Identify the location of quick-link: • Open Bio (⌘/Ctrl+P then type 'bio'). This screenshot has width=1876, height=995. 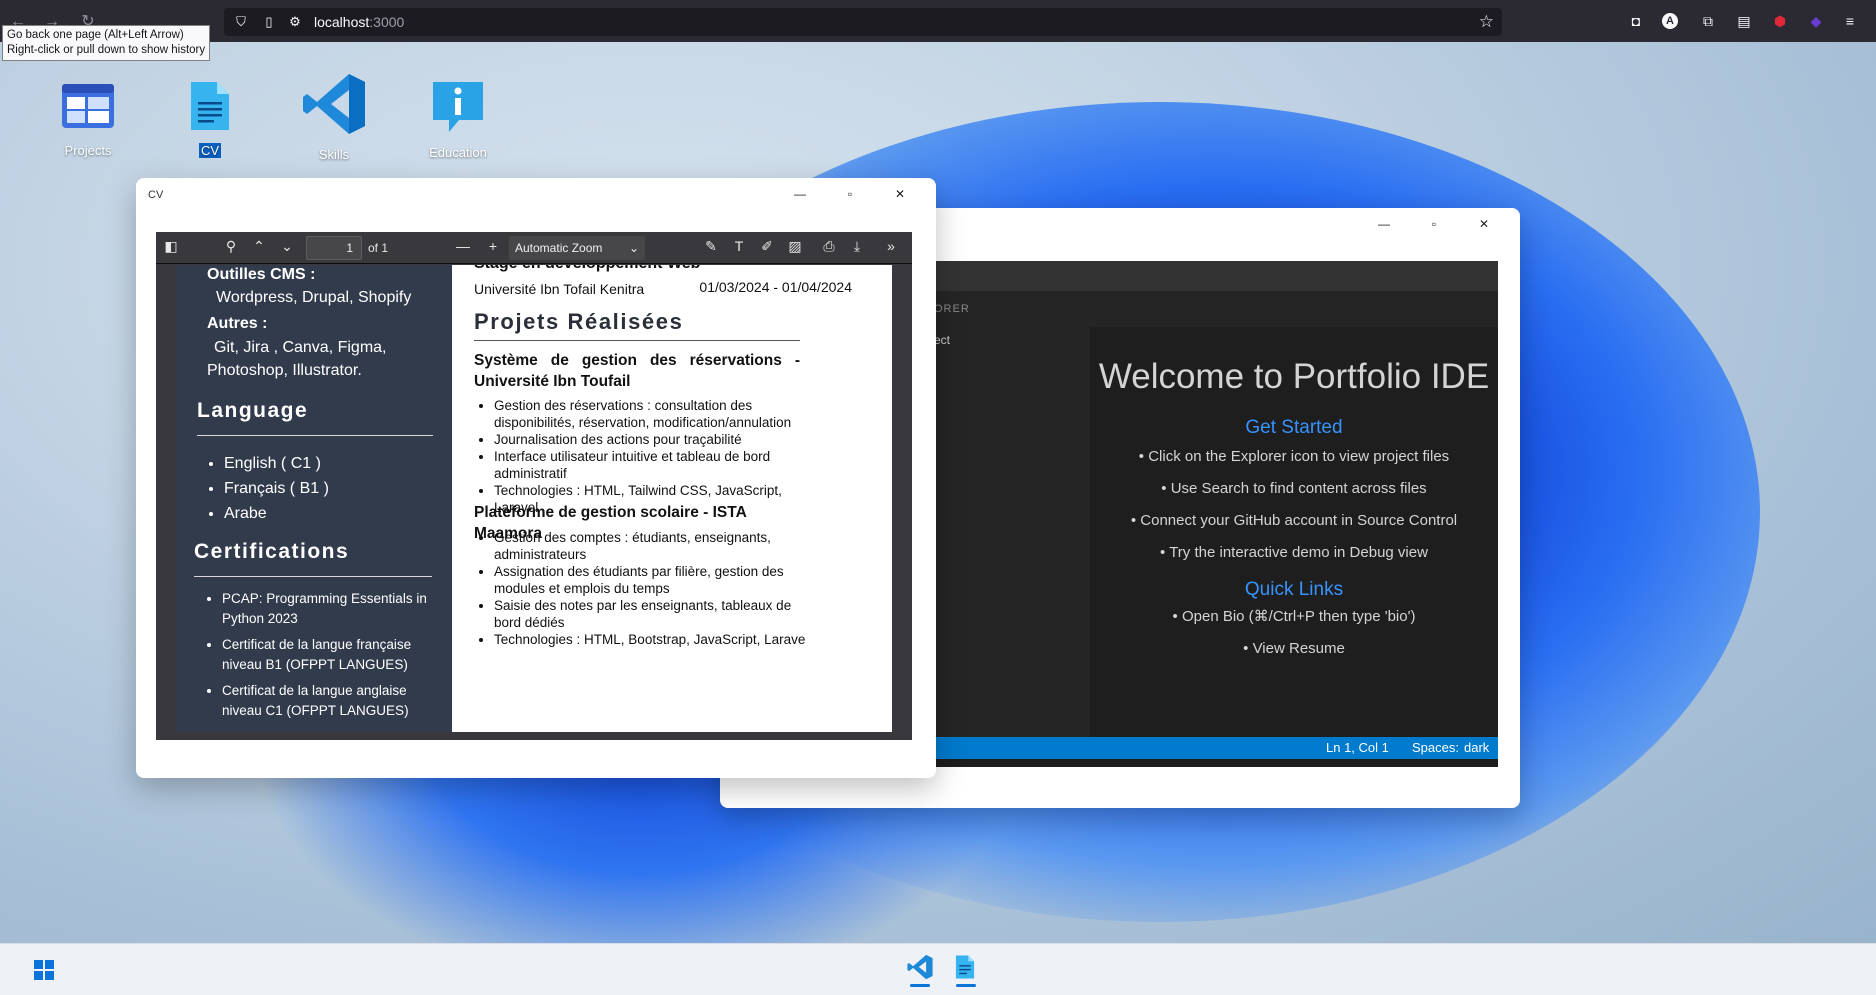
(1294, 617).